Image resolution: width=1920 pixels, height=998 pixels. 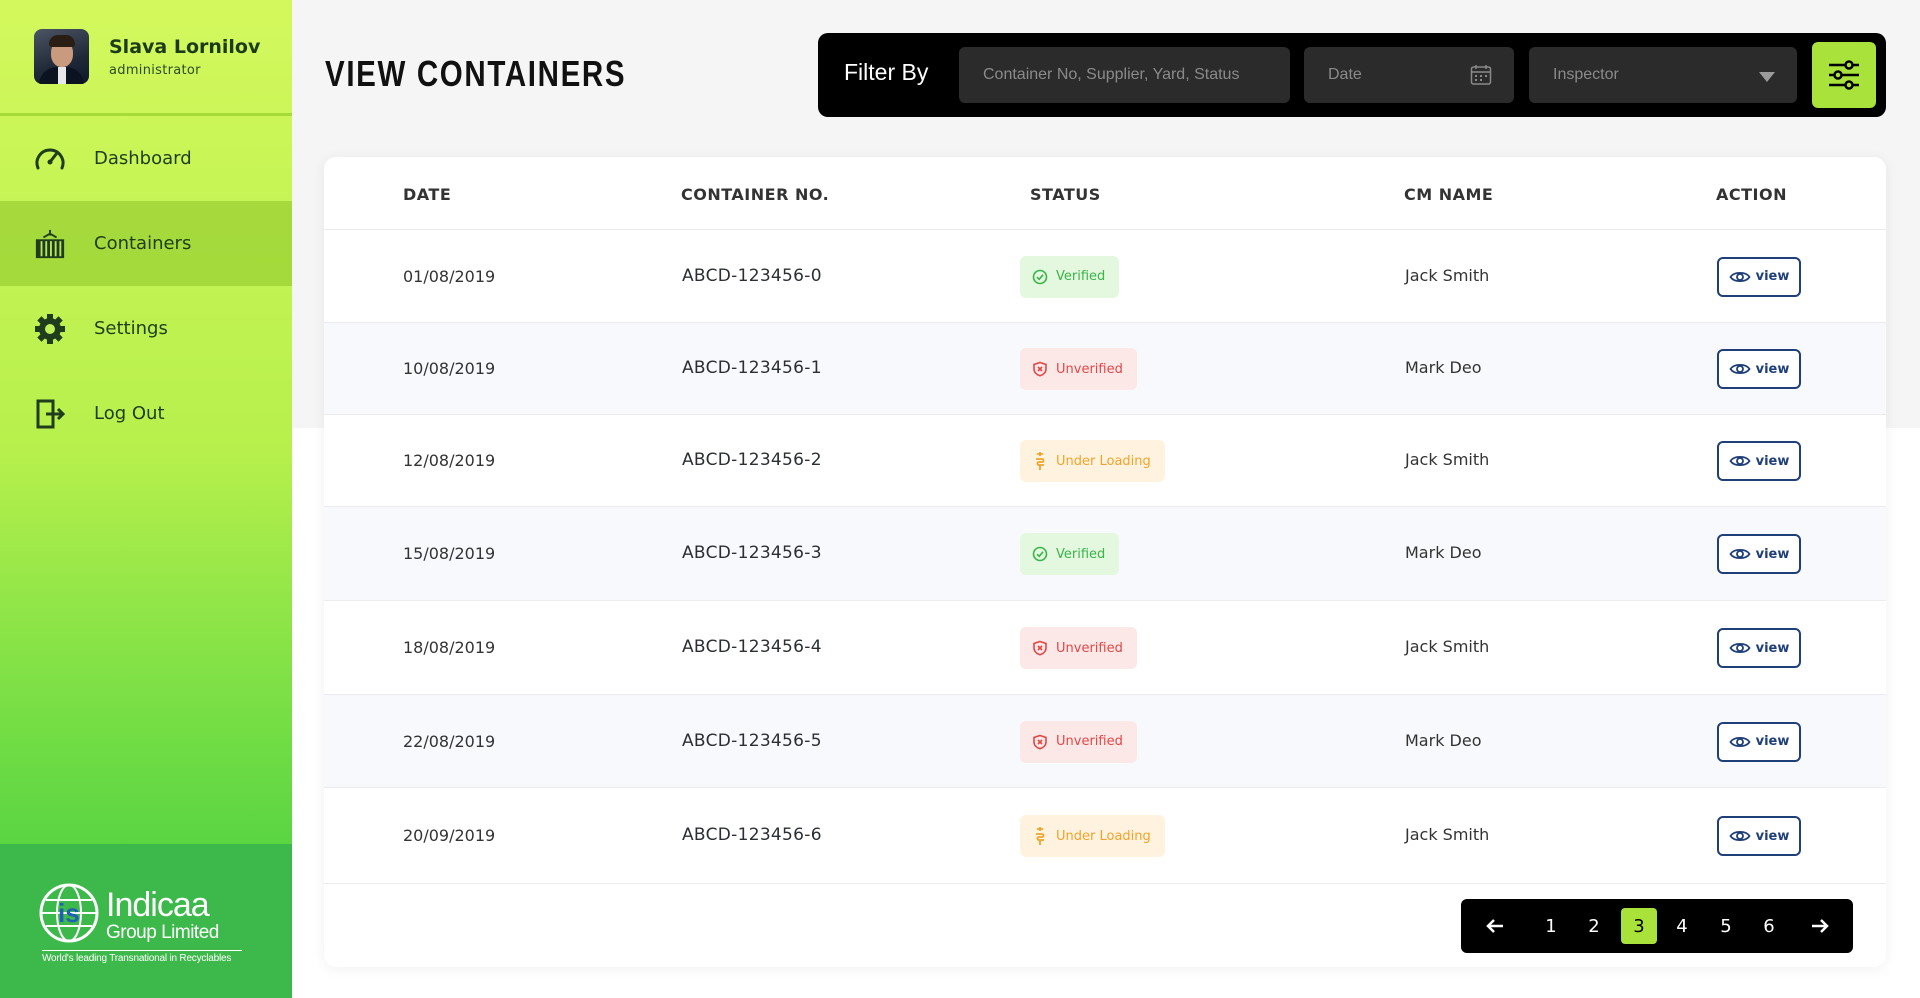 I want to click on cell-date: 10/08/2019, so click(x=449, y=368).